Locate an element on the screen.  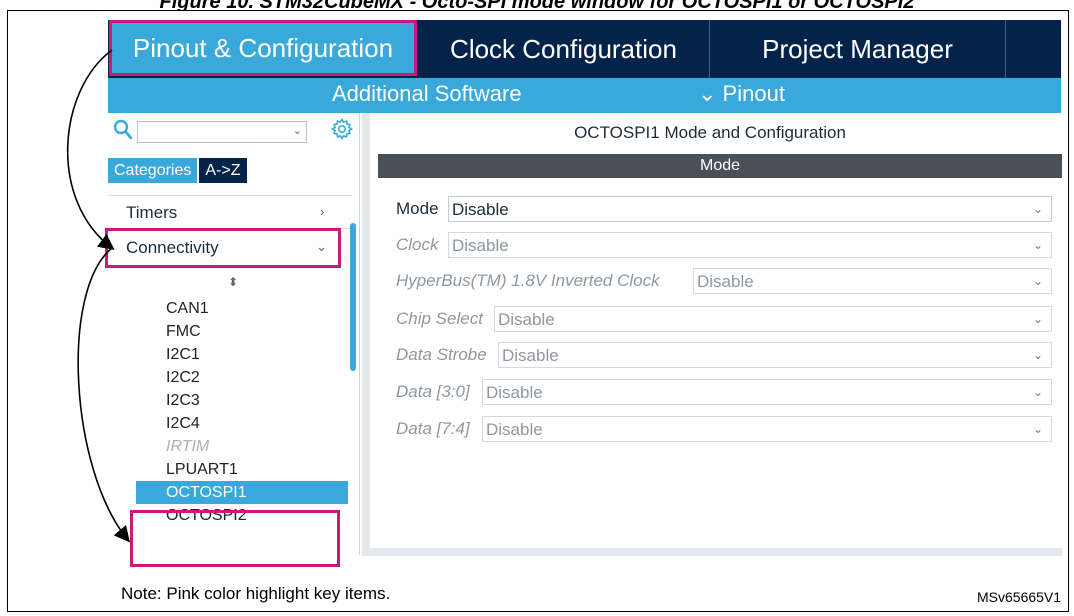
field-label: HyperBus(TM) 1.8V Inverted Clock is located at coordinates (528, 280).